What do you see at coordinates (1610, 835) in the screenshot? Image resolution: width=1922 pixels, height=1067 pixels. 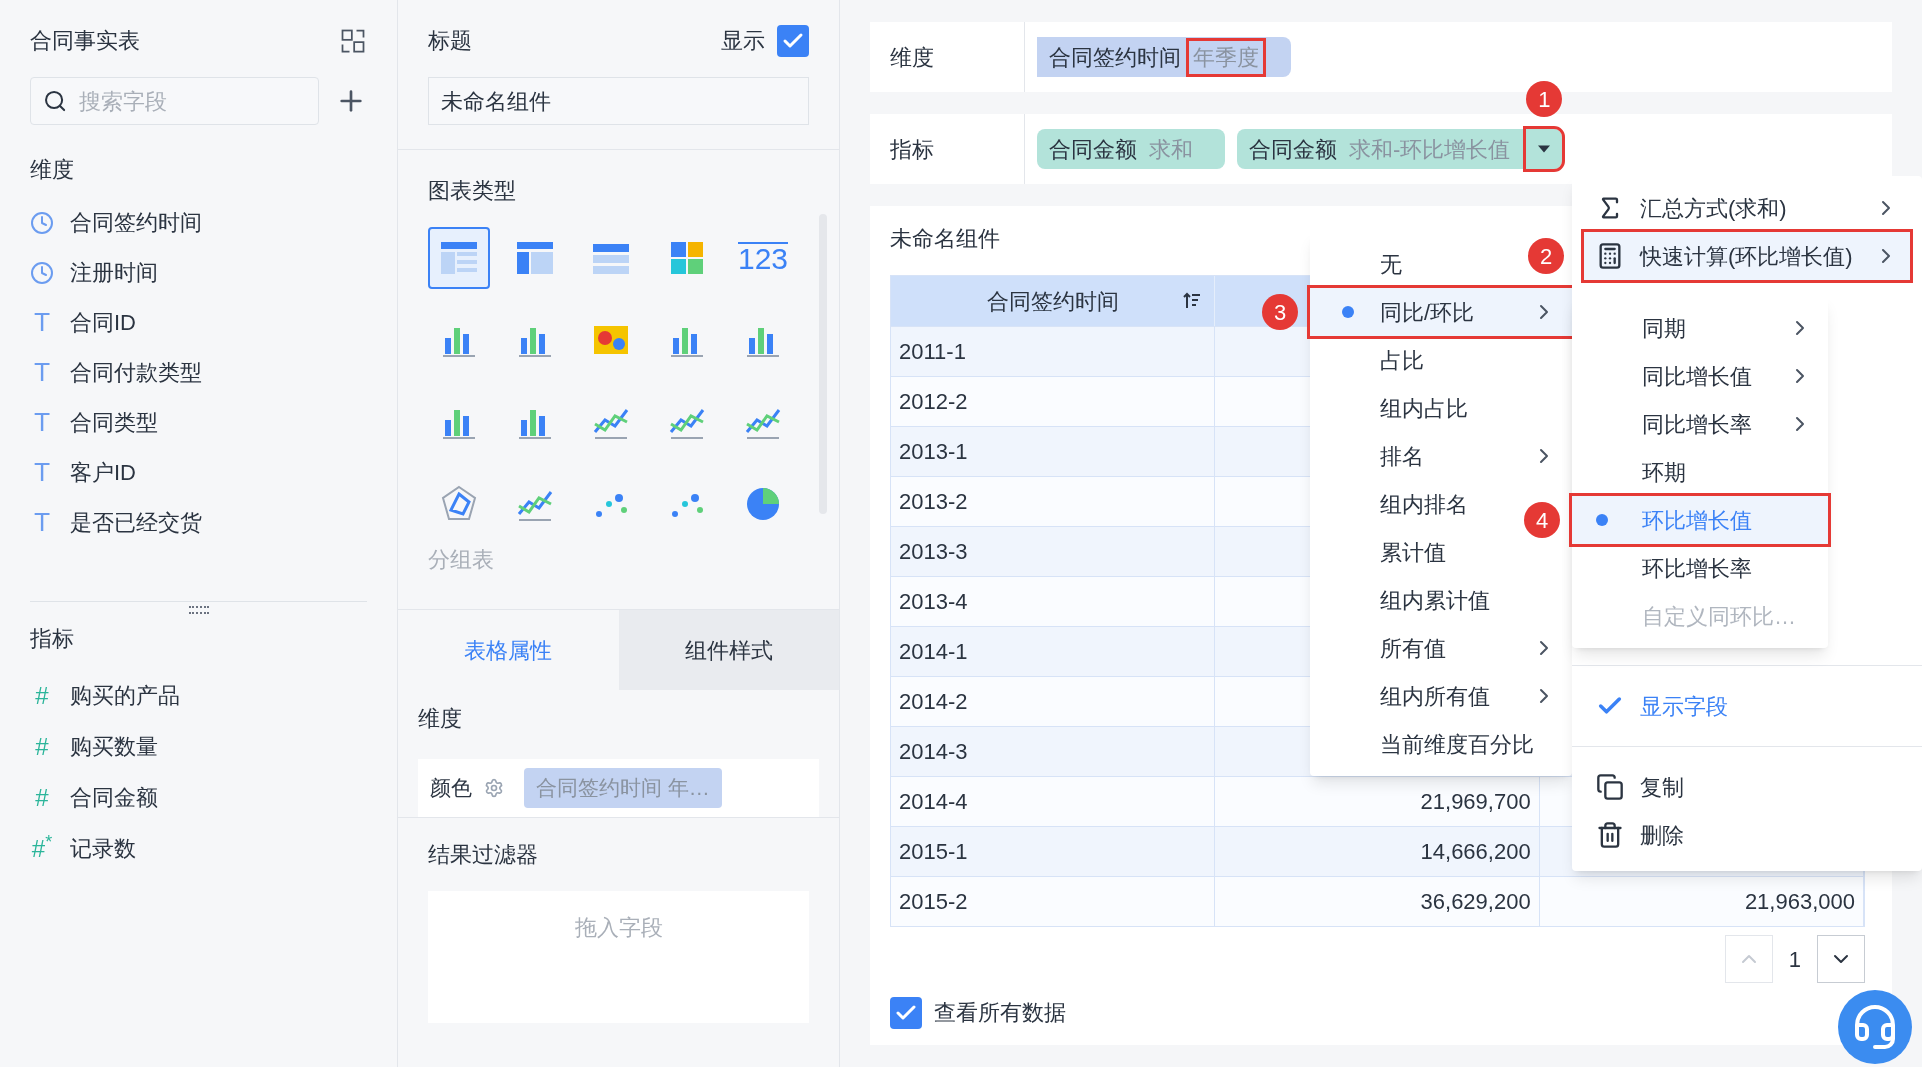 I see `trash-icon` at bounding box center [1610, 835].